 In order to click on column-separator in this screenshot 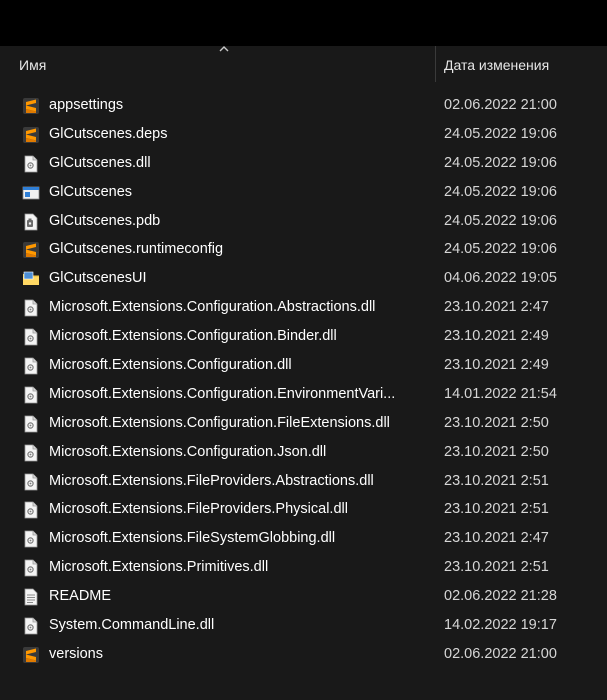, I will do `click(435, 64)`.